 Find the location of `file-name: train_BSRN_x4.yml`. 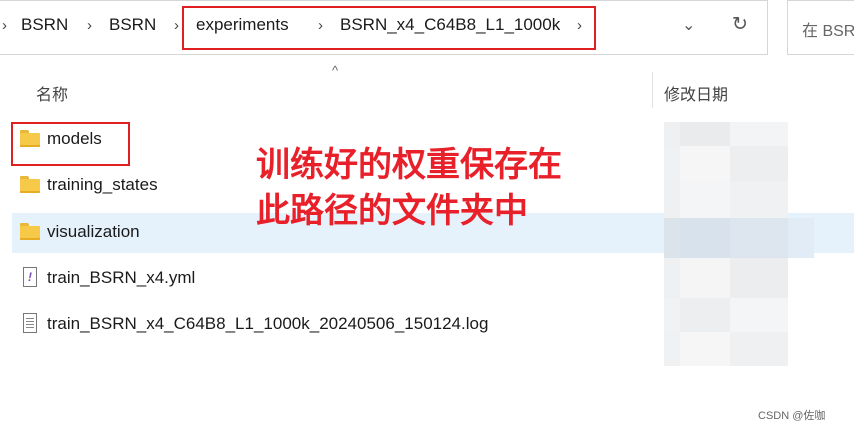

file-name: train_BSRN_x4.yml is located at coordinates (121, 277).